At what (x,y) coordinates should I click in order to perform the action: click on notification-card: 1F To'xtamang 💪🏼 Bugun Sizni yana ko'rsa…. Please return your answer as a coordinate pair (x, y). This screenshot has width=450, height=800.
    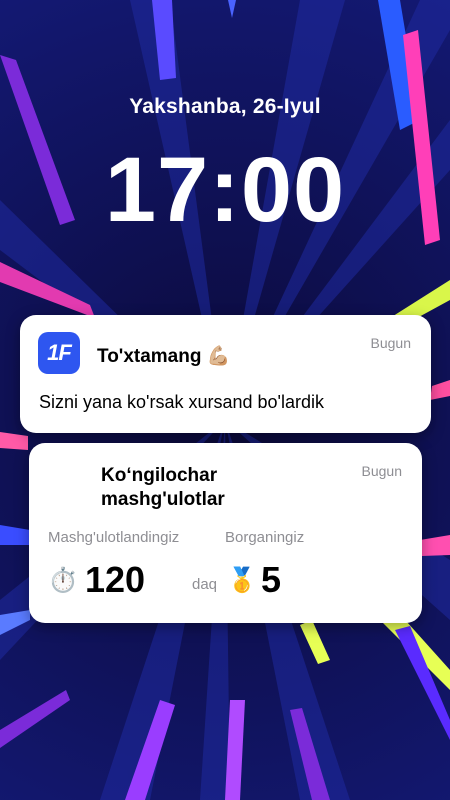
    Looking at the image, I should click on (225, 374).